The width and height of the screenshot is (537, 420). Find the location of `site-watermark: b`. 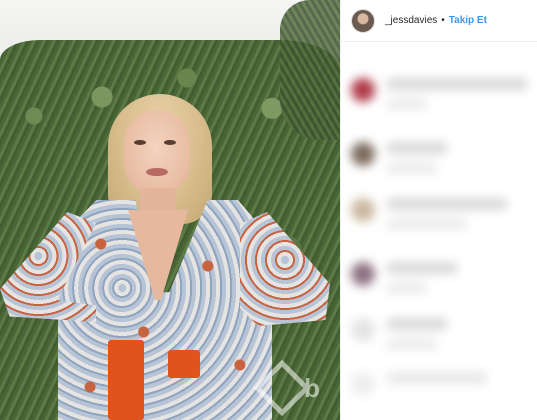

site-watermark: b is located at coordinates (296, 388).